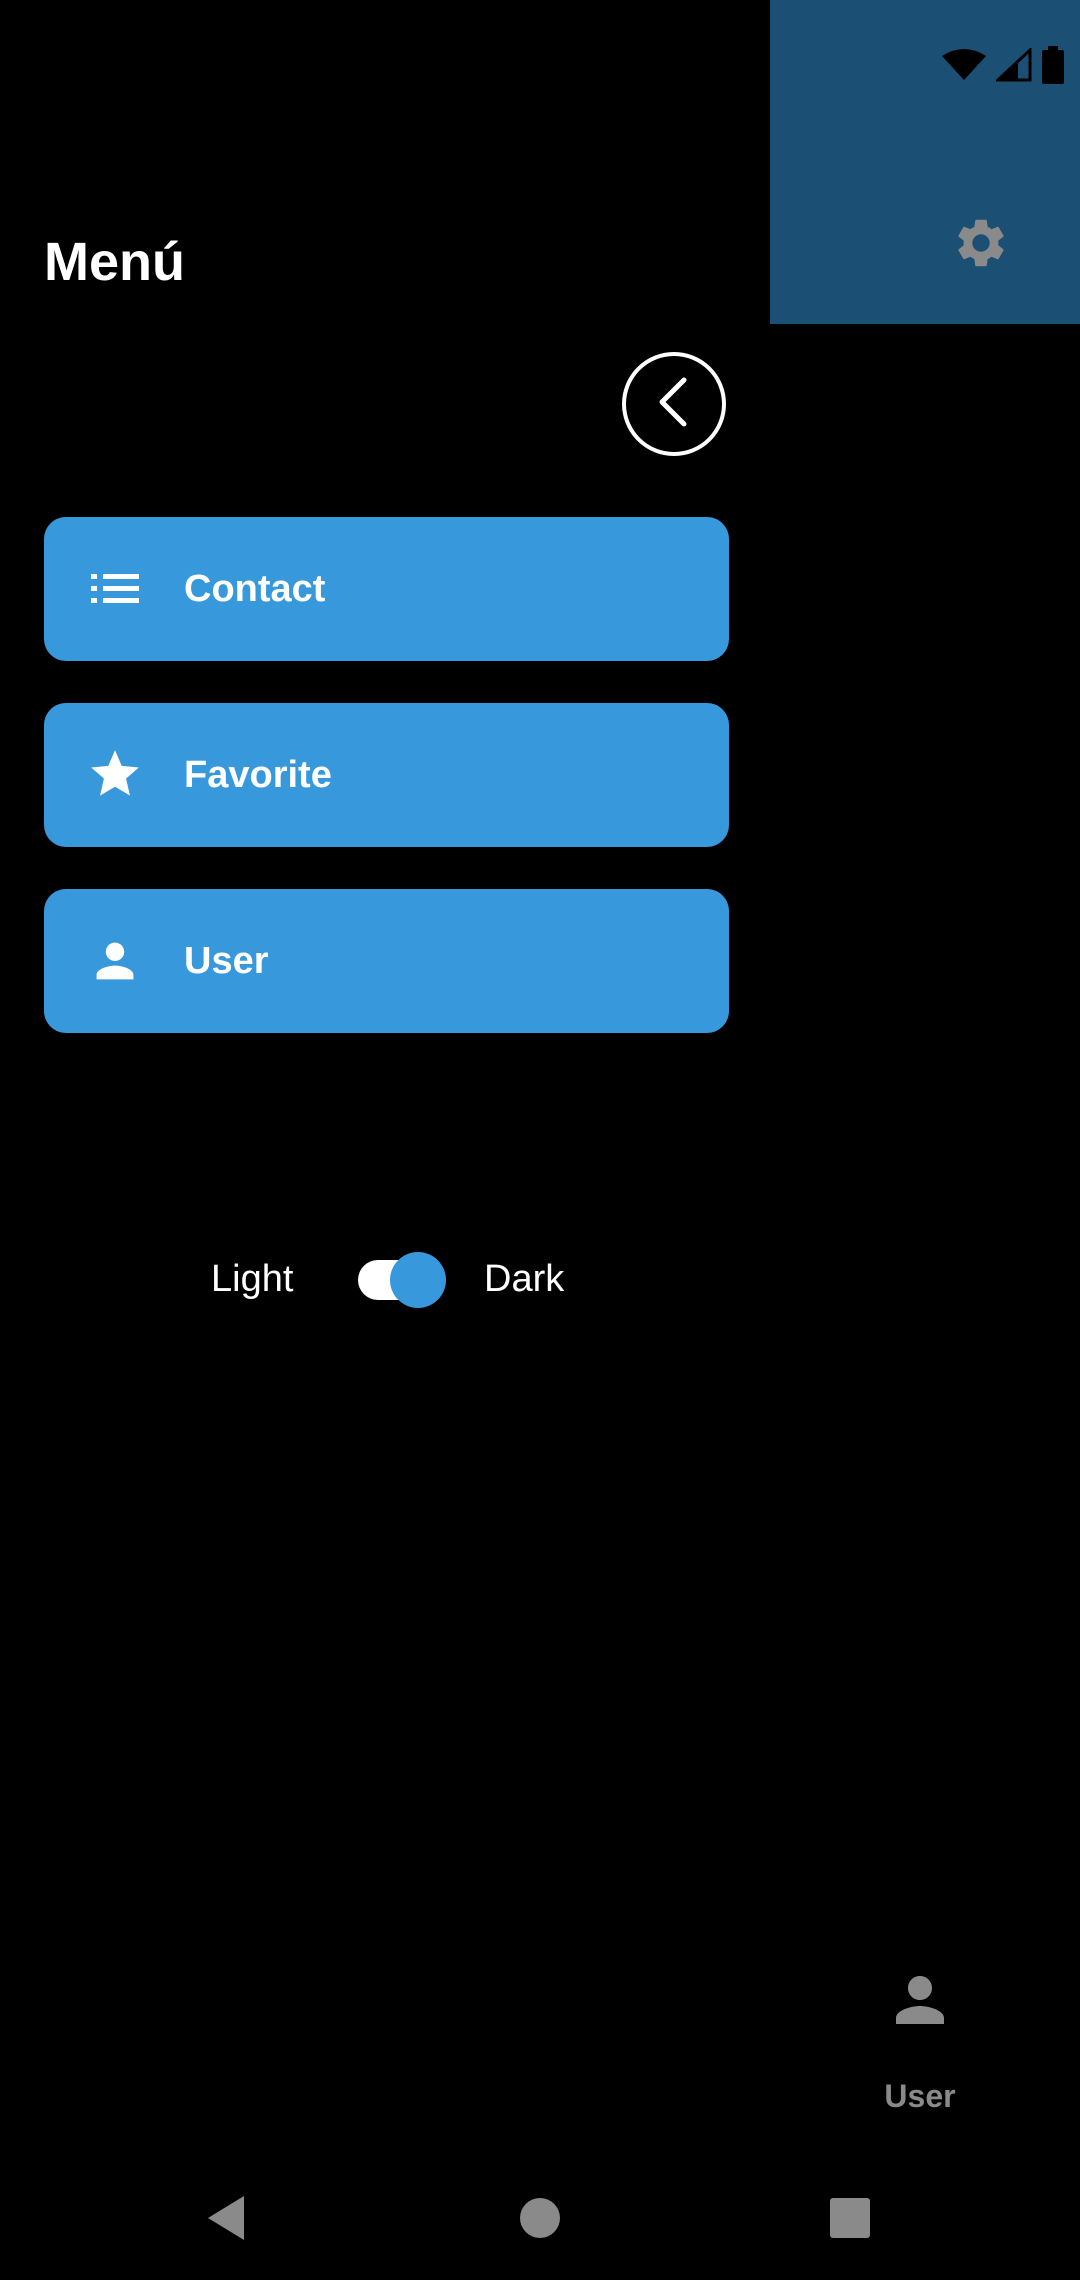  Describe the element at coordinates (418, 1280) in the screenshot. I see `toggle-thumb` at that location.